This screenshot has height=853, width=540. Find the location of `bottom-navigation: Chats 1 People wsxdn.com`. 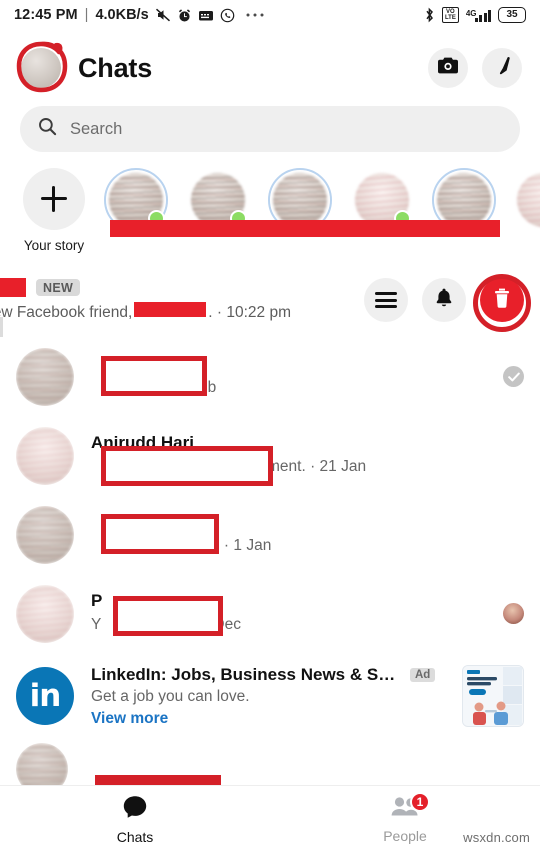

bottom-navigation: Chats 1 People wsxdn.com is located at coordinates (270, 819).